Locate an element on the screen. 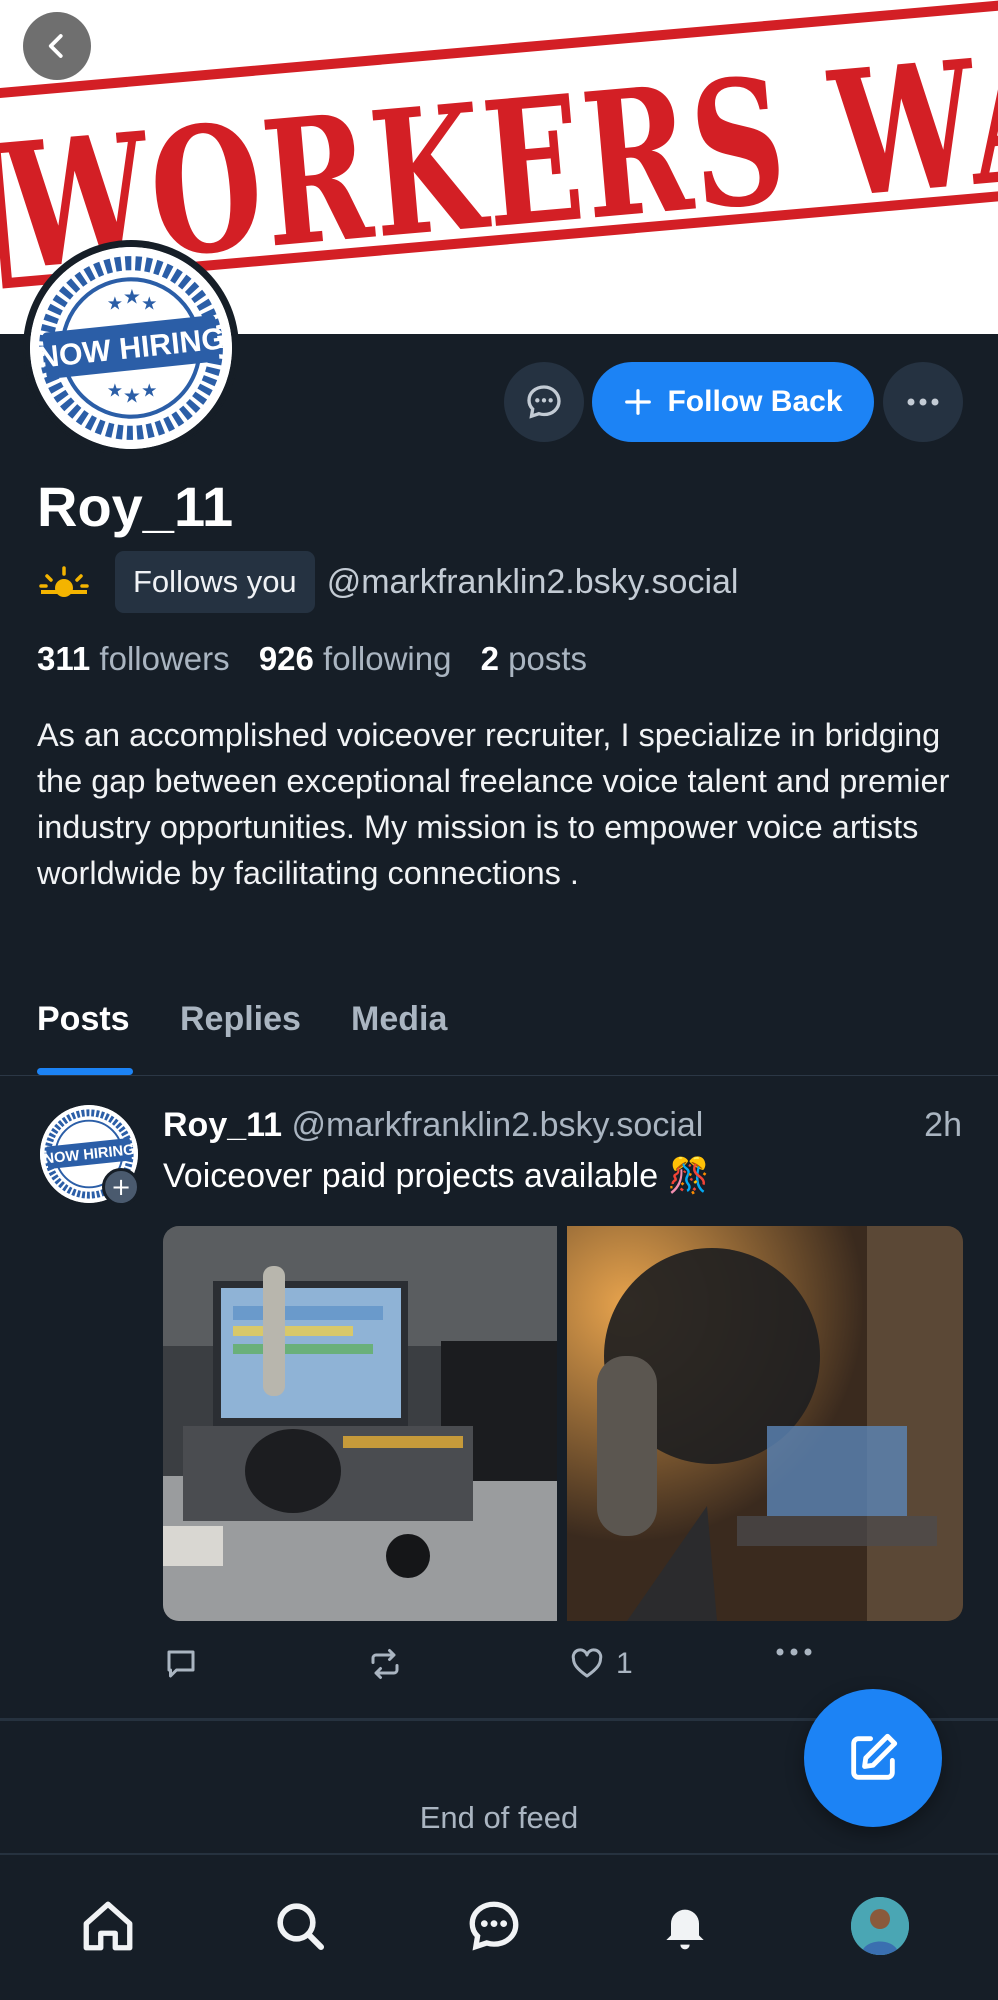  nav-chat is located at coordinates (494, 1926).